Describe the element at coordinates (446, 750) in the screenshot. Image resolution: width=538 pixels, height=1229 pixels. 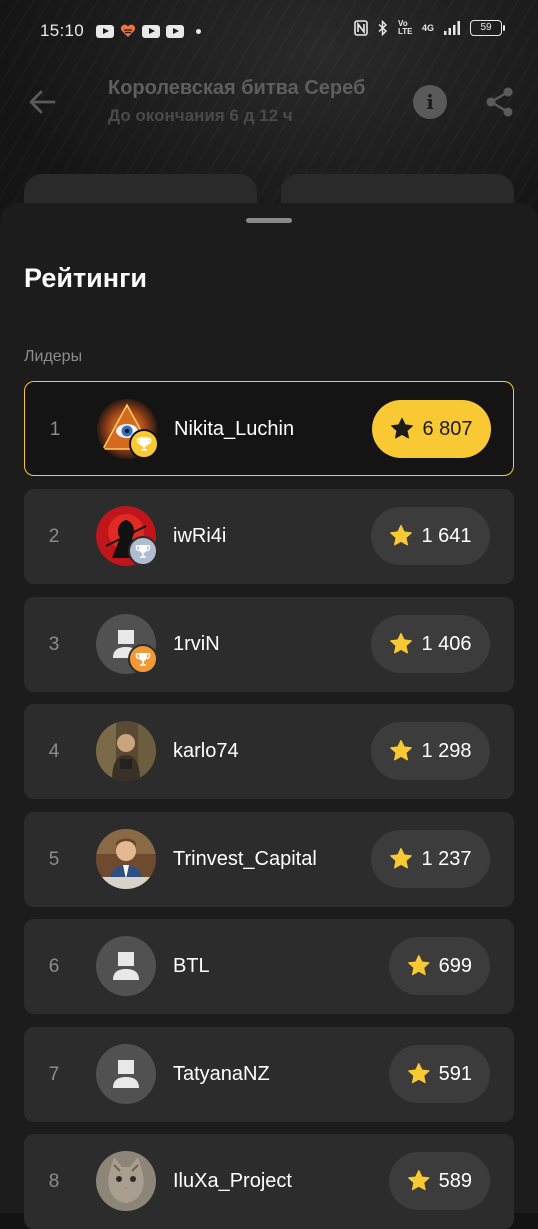
I see `score-value: 1 298` at that location.